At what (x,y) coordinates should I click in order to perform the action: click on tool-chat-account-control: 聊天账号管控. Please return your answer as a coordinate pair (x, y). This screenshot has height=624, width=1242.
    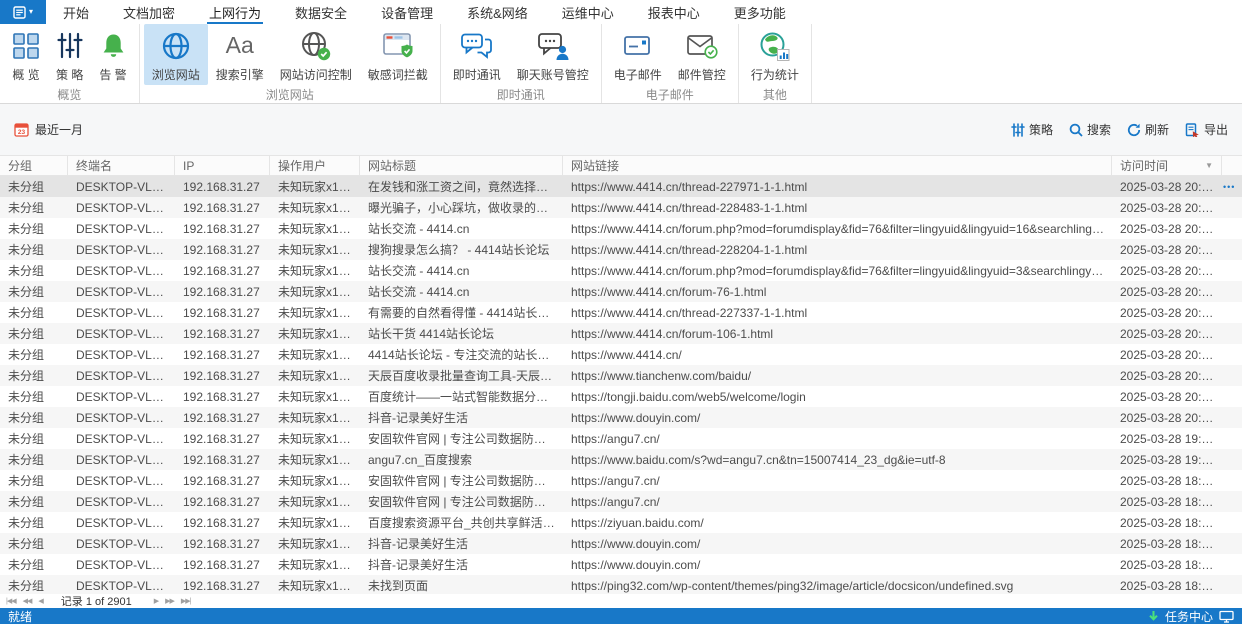
    Looking at the image, I should click on (553, 54).